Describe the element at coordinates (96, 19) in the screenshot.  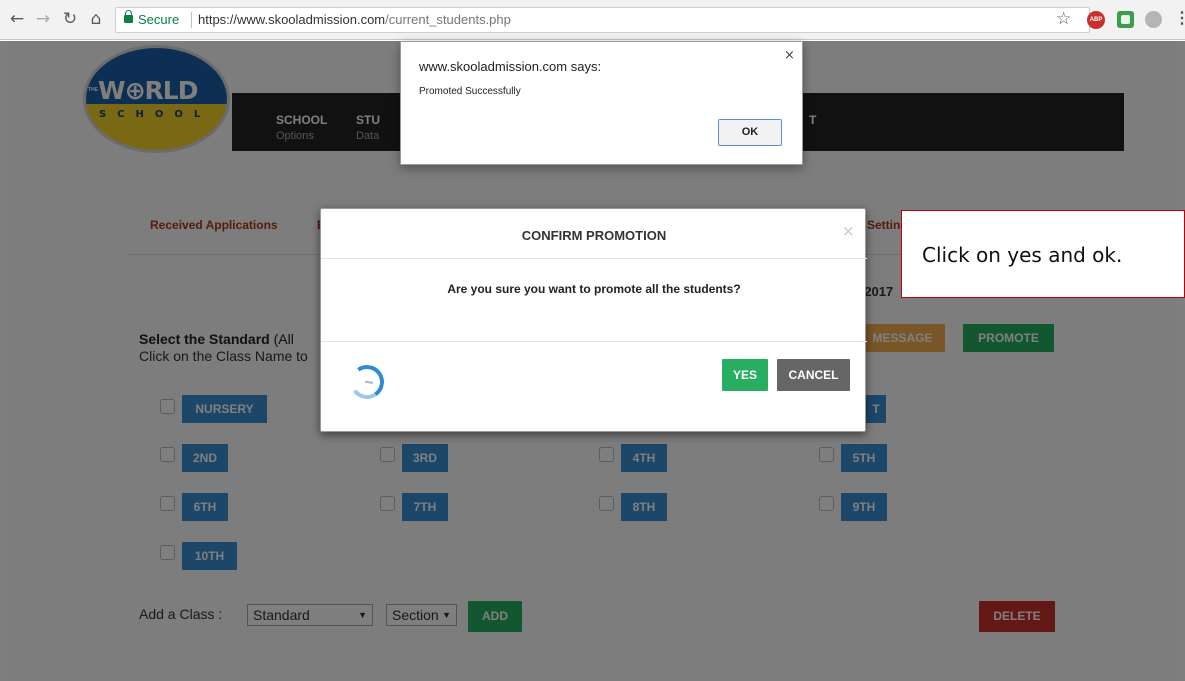
I see `home-icon: ⌂` at that location.